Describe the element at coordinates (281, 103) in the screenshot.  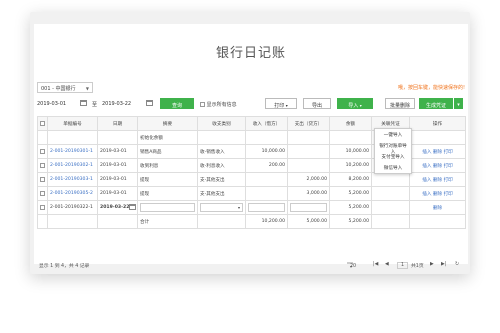
I see `print-button: 打印 ▾` at that location.